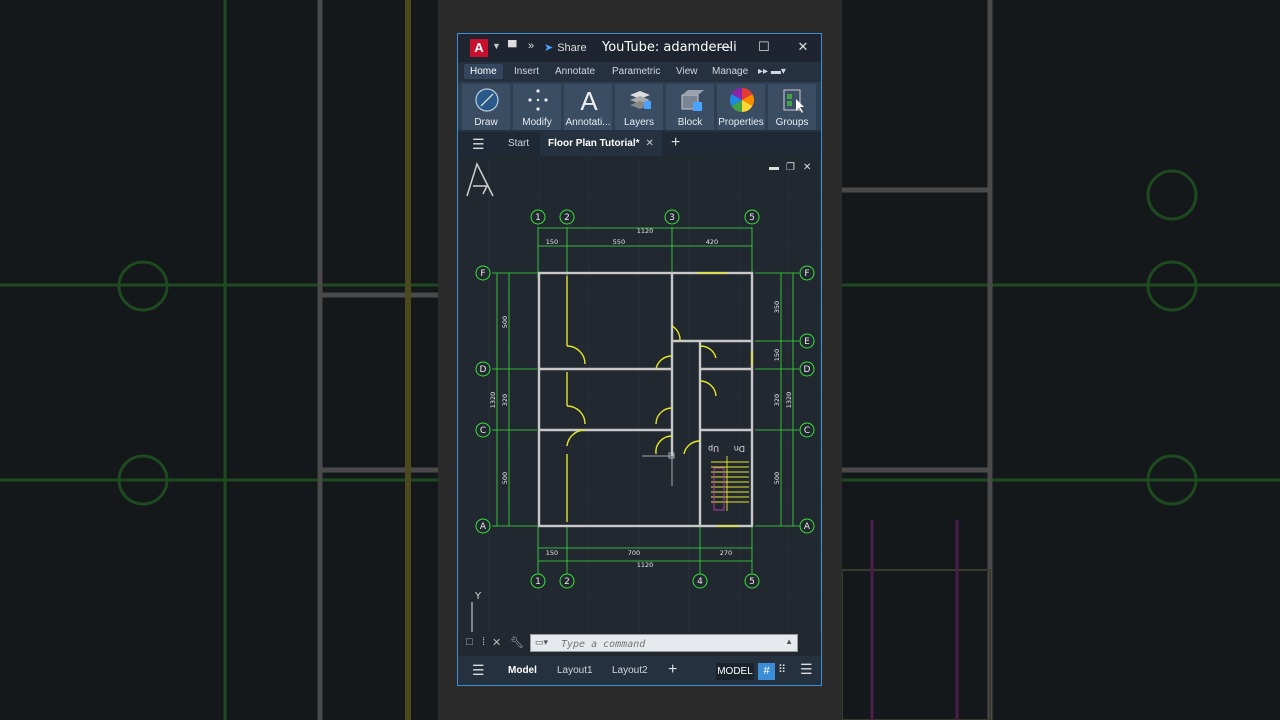  What do you see at coordinates (742, 100) in the screenshot?
I see `color-wheel-icon` at bounding box center [742, 100].